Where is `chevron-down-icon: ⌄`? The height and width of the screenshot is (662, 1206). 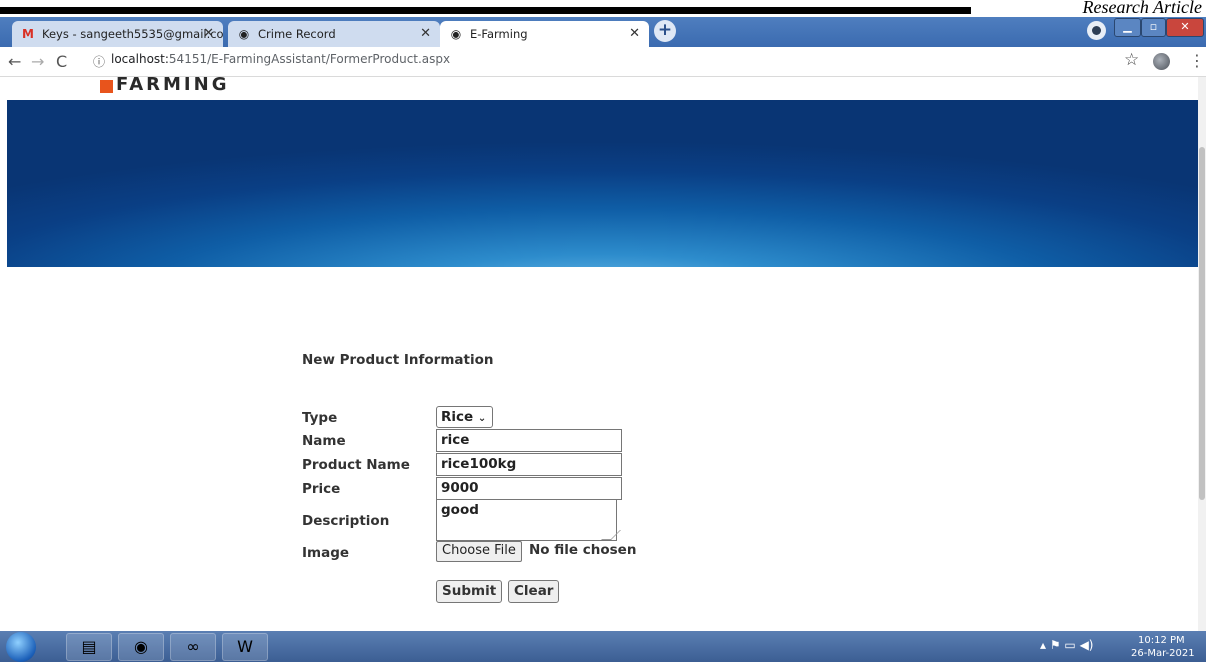 chevron-down-icon: ⌄ is located at coordinates (482, 418).